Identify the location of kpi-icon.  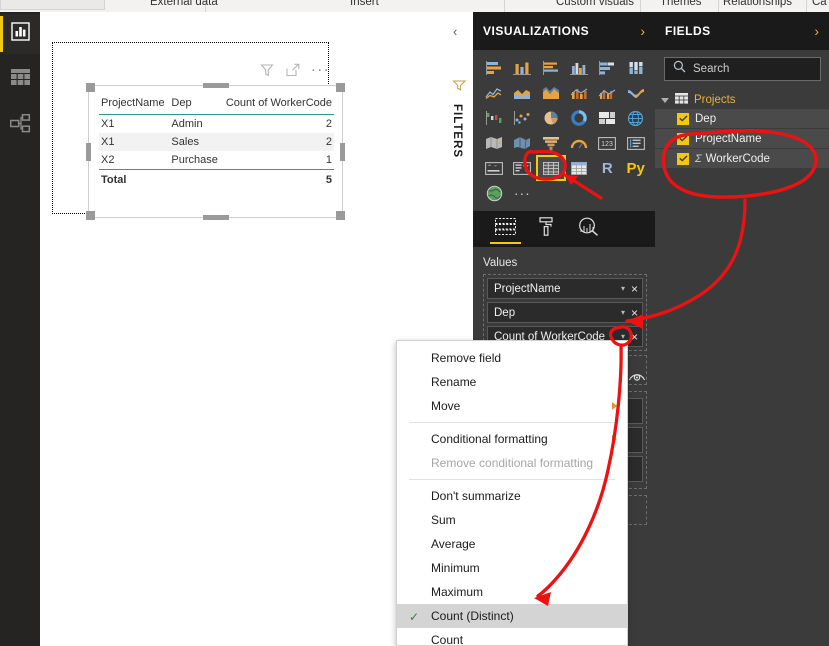
(494, 168).